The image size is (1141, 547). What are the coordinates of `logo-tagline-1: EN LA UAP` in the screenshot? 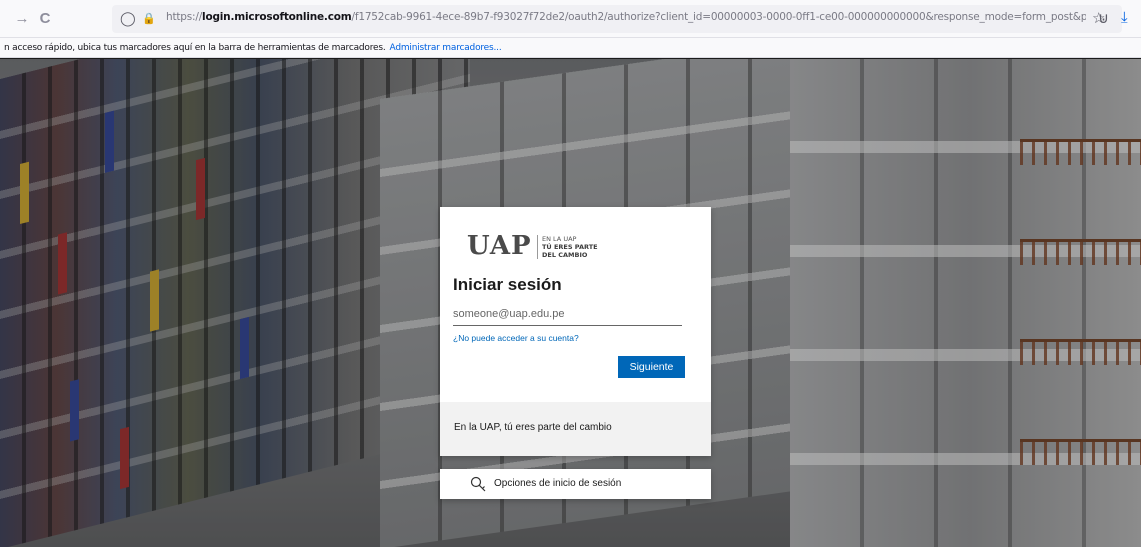 It's located at (559, 239).